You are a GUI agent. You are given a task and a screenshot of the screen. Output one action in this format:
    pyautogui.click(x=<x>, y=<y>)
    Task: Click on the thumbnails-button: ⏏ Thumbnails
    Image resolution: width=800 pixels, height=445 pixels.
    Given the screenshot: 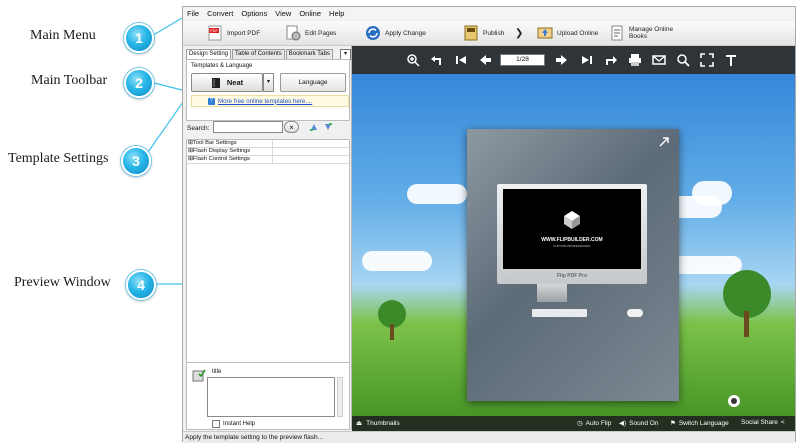 What is the action you would take?
    pyautogui.click(x=378, y=423)
    